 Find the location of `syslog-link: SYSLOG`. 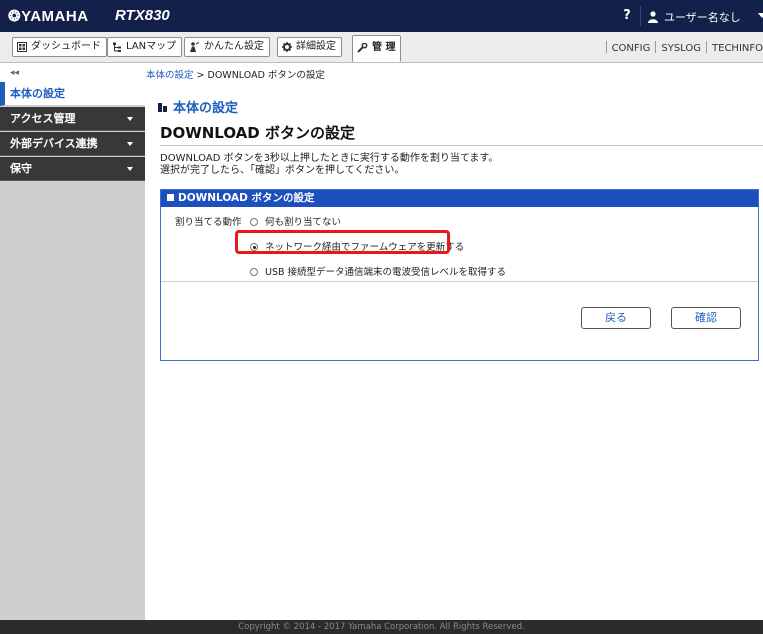

syslog-link: SYSLOG is located at coordinates (681, 48).